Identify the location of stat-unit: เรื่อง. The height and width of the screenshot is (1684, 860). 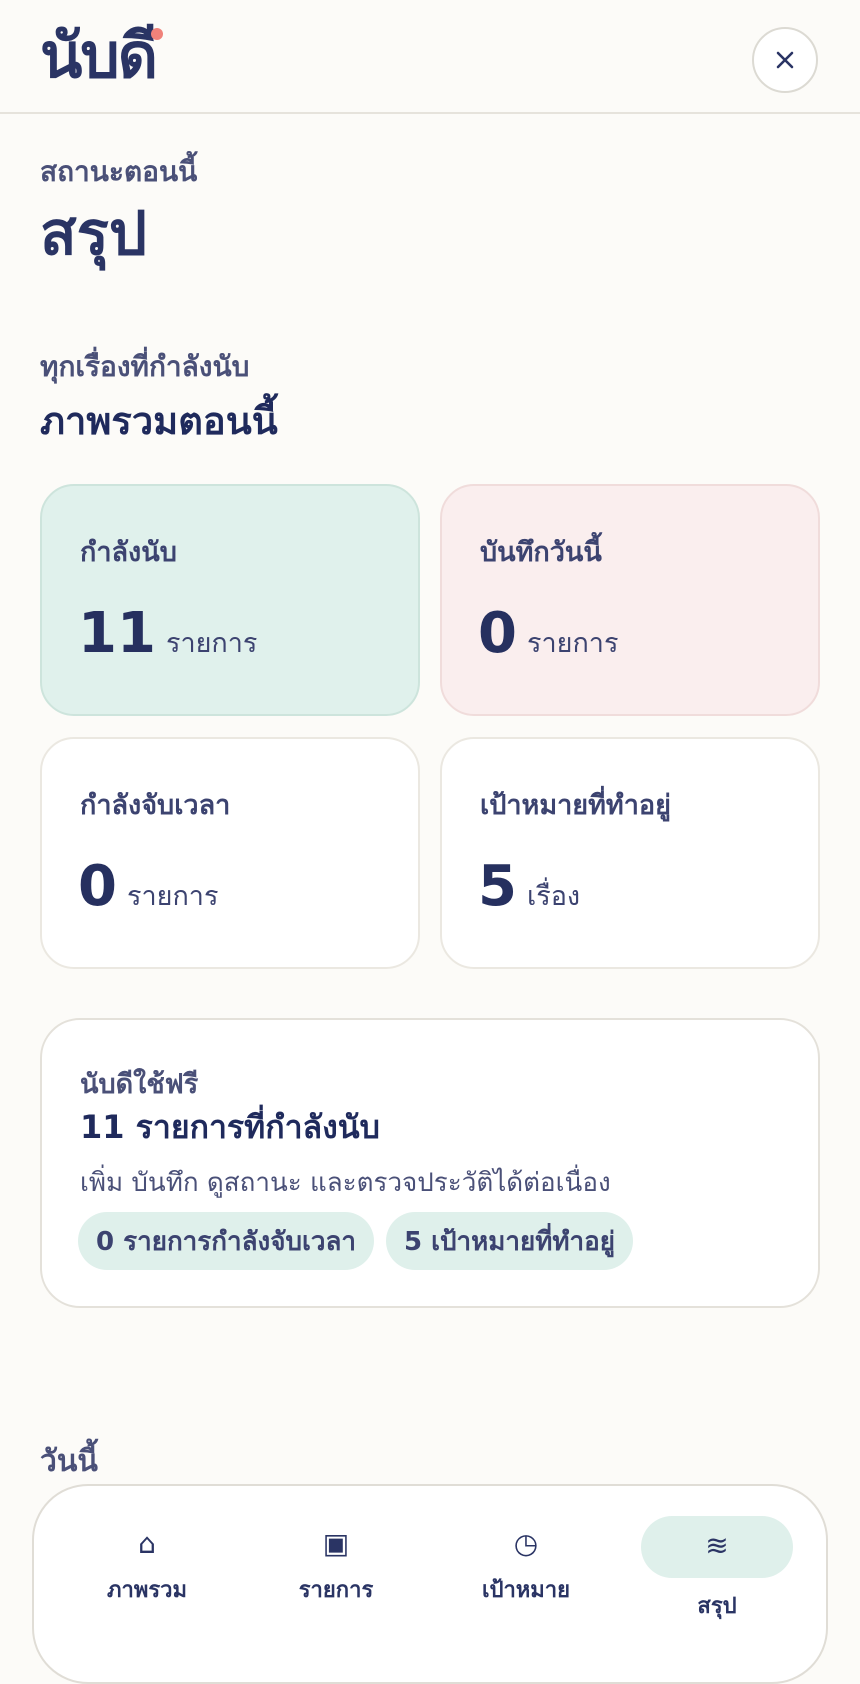
(553, 896).